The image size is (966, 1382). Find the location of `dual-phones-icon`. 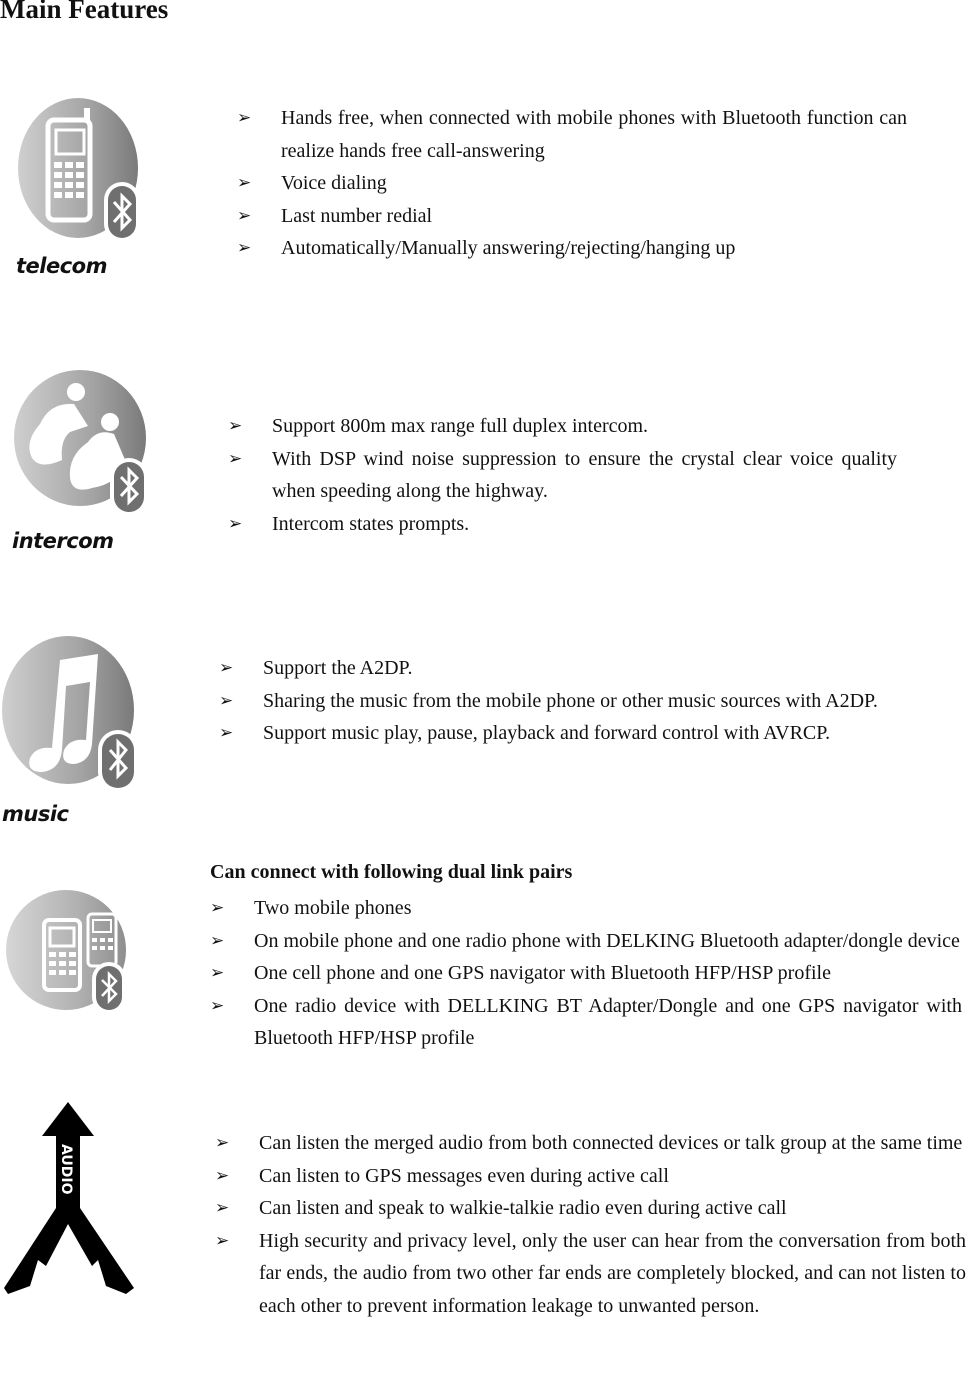

dual-phones-icon is located at coordinates (69, 951).